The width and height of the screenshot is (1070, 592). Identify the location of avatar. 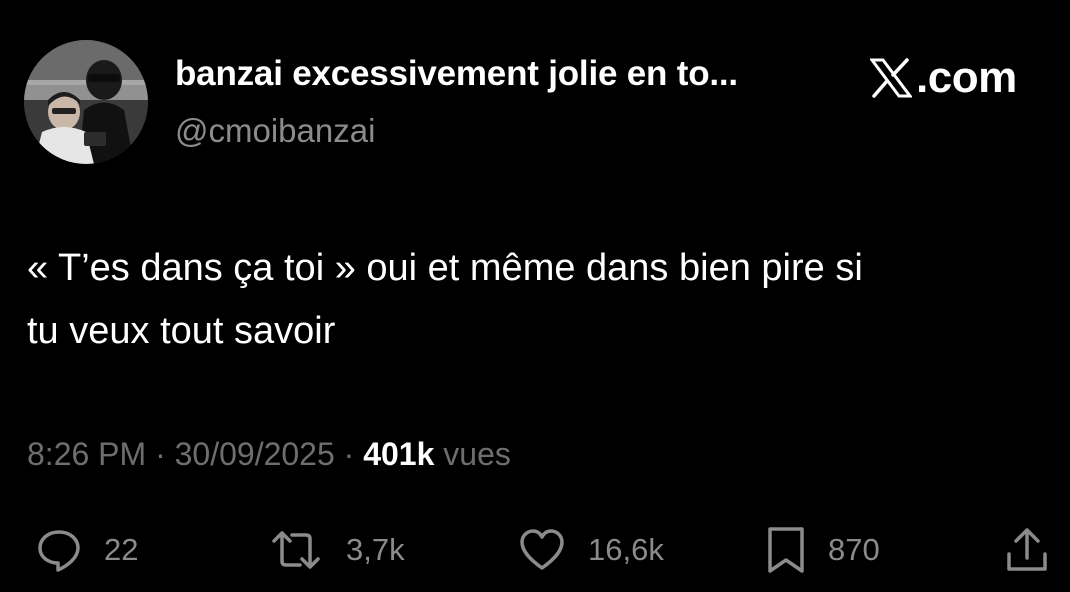
(86, 102).